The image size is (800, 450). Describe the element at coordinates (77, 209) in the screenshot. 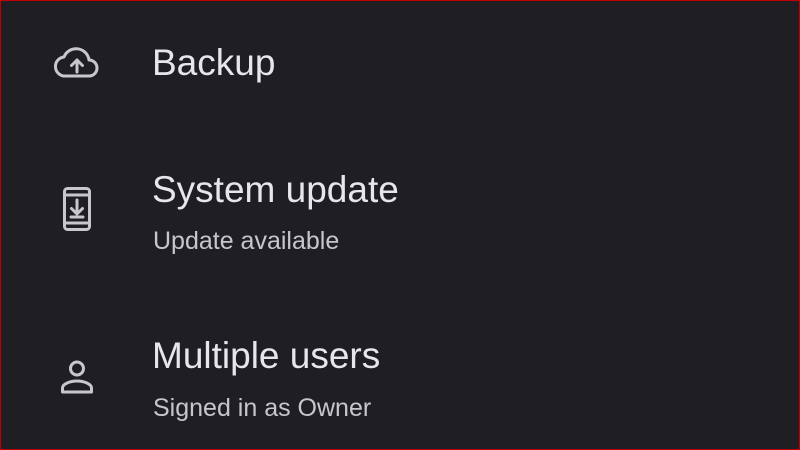

I see `system-update-icon` at that location.